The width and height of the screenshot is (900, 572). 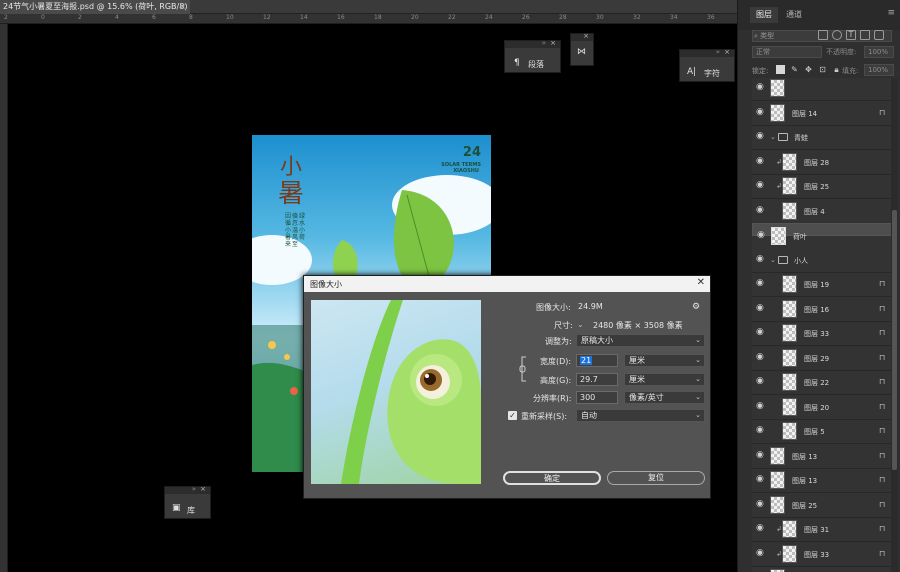 What do you see at coordinates (822, 569) in the screenshot?
I see `layer-row: ◉图层 3⊓` at bounding box center [822, 569].